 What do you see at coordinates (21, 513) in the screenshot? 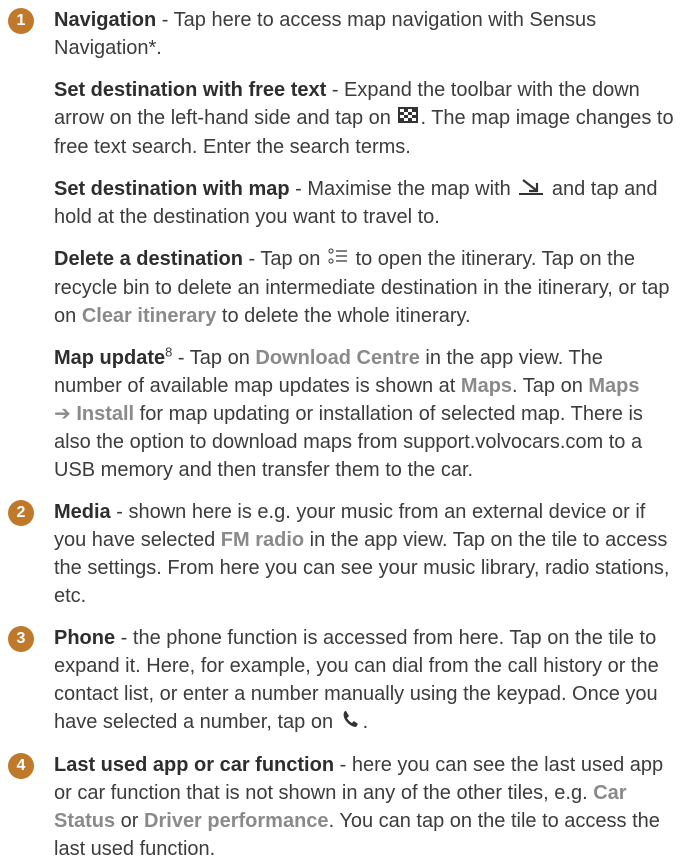
I see `number-badge: 2` at bounding box center [21, 513].